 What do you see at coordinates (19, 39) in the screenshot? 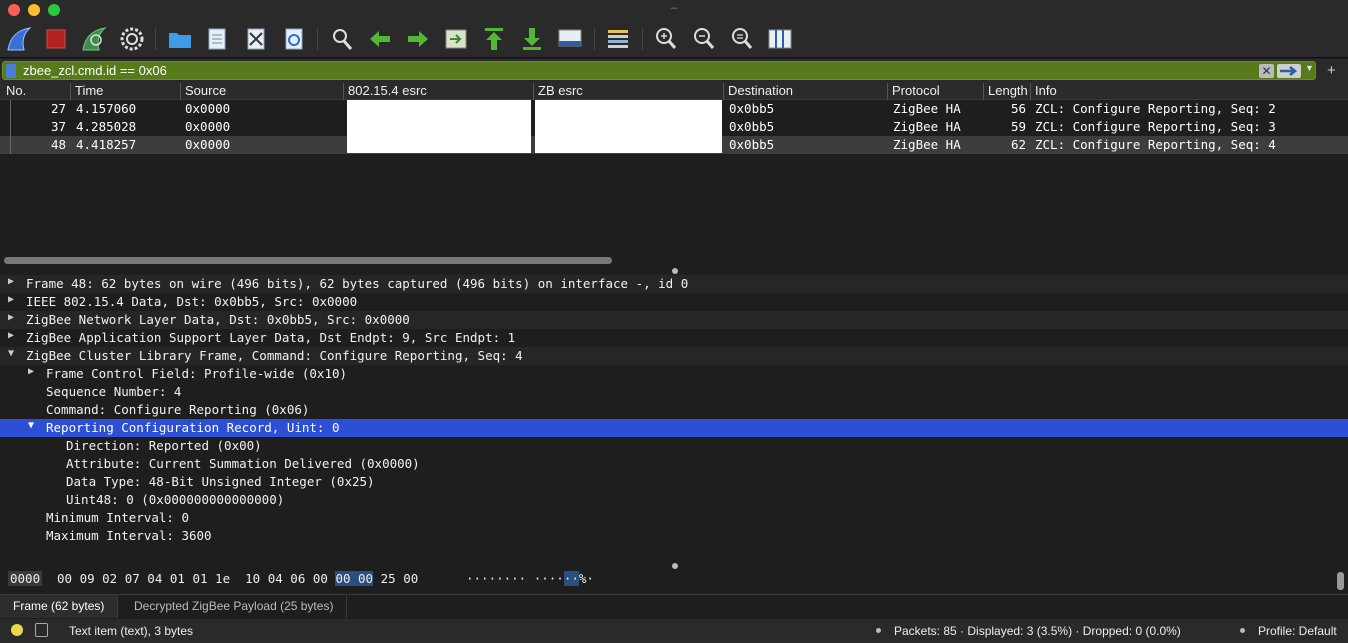
I see `shark-fin-start-icon` at bounding box center [19, 39].